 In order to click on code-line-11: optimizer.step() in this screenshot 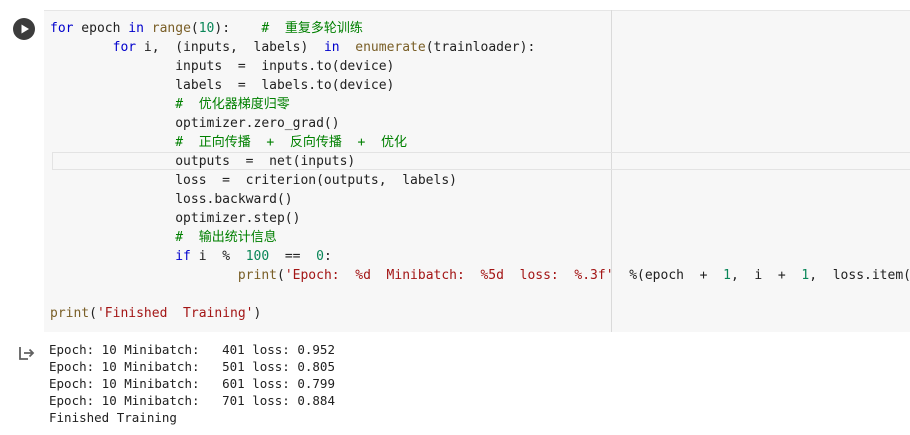, I will do `click(175, 218)`.